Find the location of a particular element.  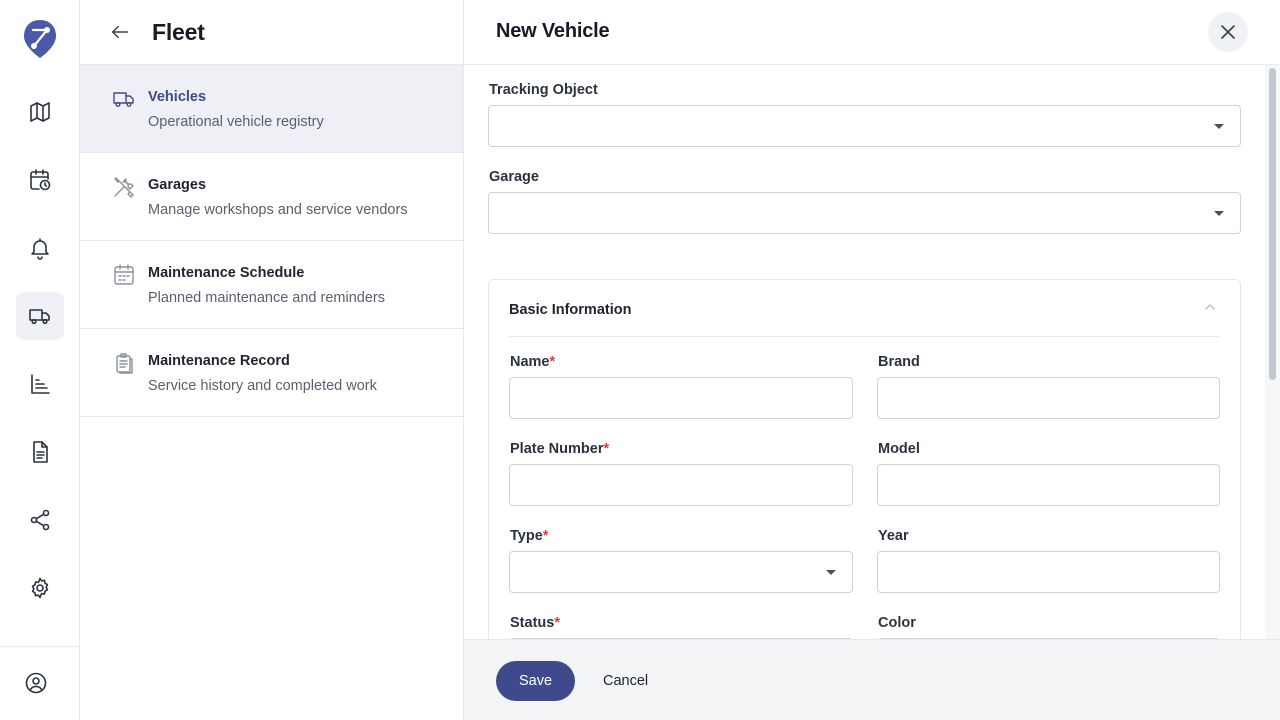

brand-field is located at coordinates (1048, 398).